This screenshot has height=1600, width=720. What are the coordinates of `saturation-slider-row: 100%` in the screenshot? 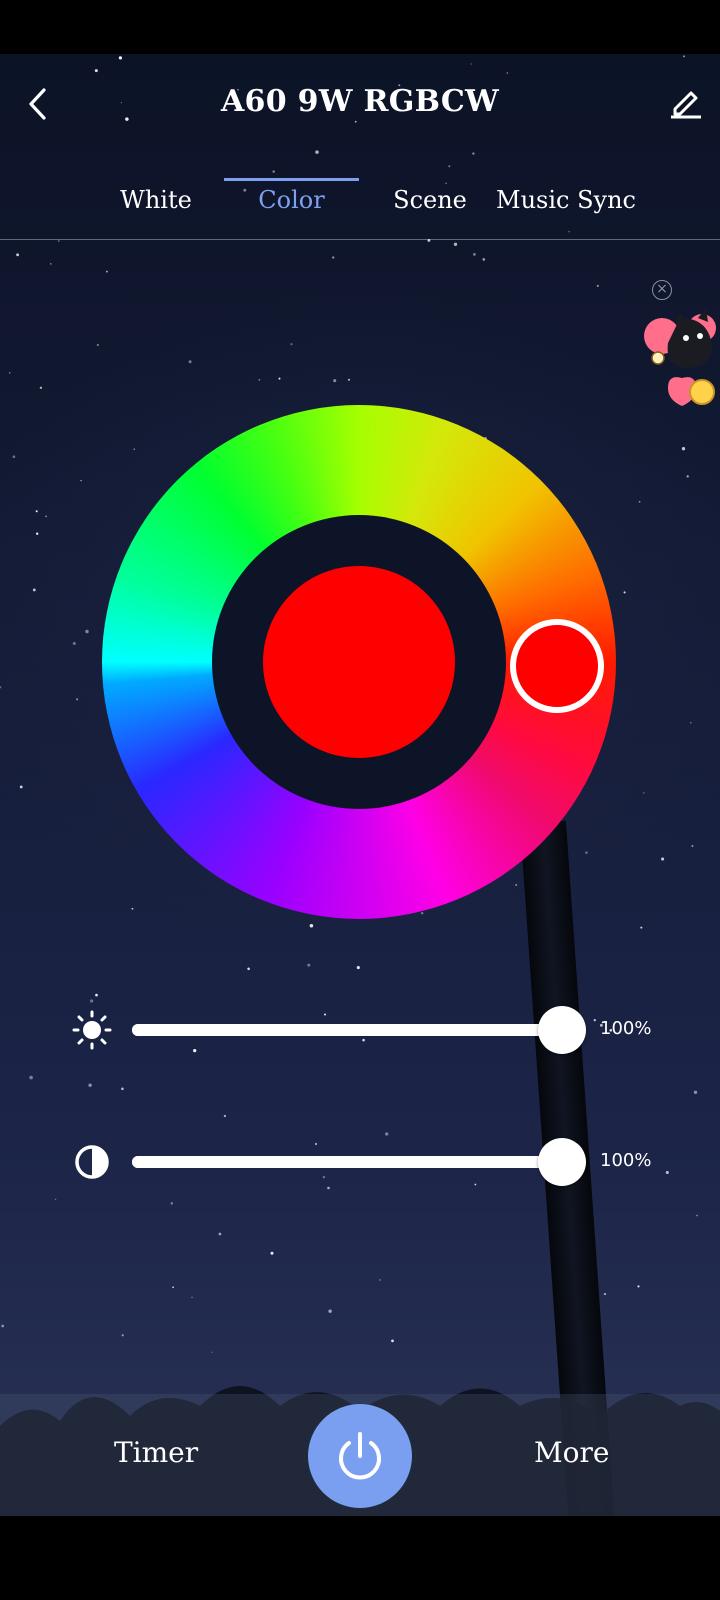 It's located at (360, 1162).